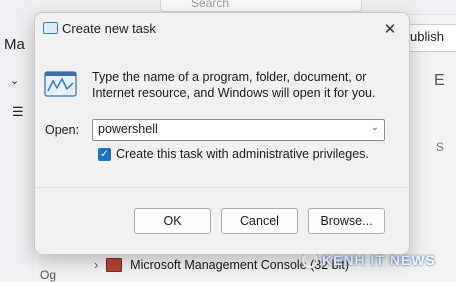 The width and height of the screenshot is (456, 282). What do you see at coordinates (427, 36) in the screenshot?
I see `background-publish-label: ublish` at bounding box center [427, 36].